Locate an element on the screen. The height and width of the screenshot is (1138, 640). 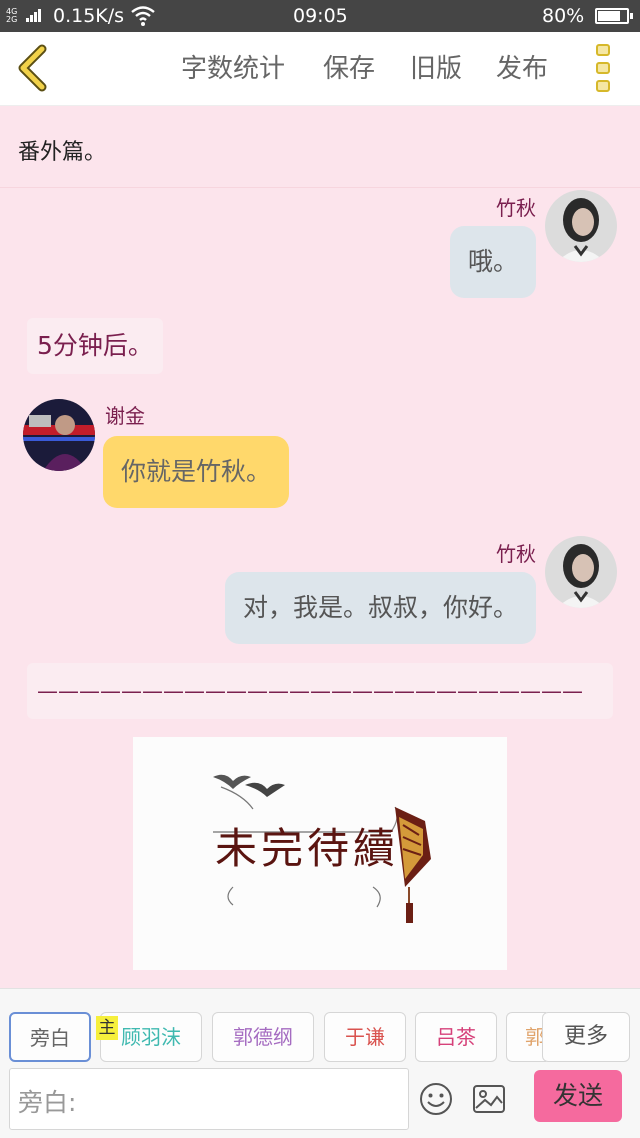
old-version-button: 旧版 is located at coordinates (436, 69).